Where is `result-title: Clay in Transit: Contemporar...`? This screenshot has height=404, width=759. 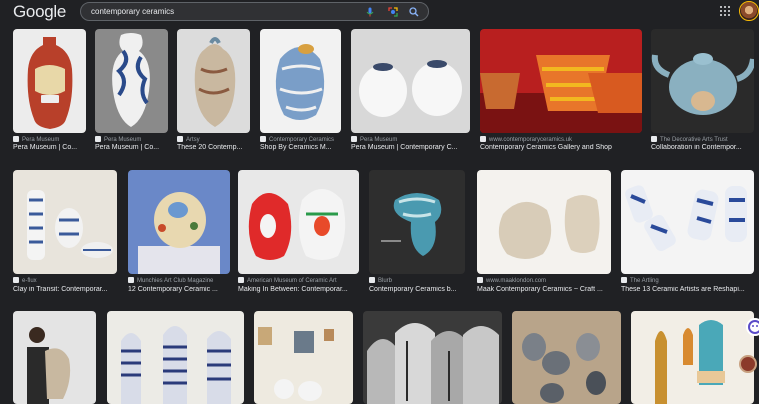
result-title: Clay in Transit: Contemporar... is located at coordinates (65, 289).